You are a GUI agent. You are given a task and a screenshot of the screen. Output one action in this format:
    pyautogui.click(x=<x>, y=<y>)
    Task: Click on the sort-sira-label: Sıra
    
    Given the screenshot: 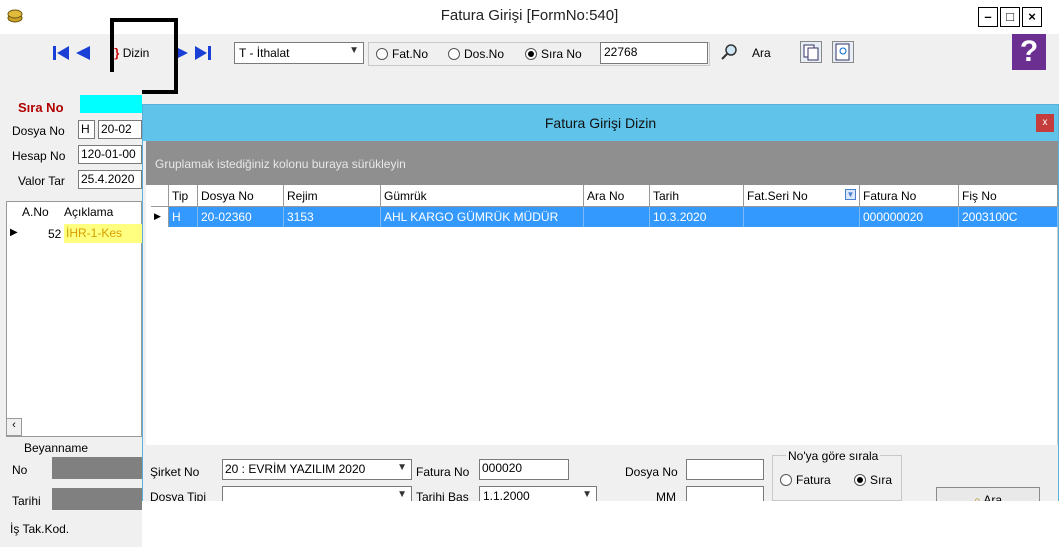 What is the action you would take?
    pyautogui.click(x=881, y=480)
    